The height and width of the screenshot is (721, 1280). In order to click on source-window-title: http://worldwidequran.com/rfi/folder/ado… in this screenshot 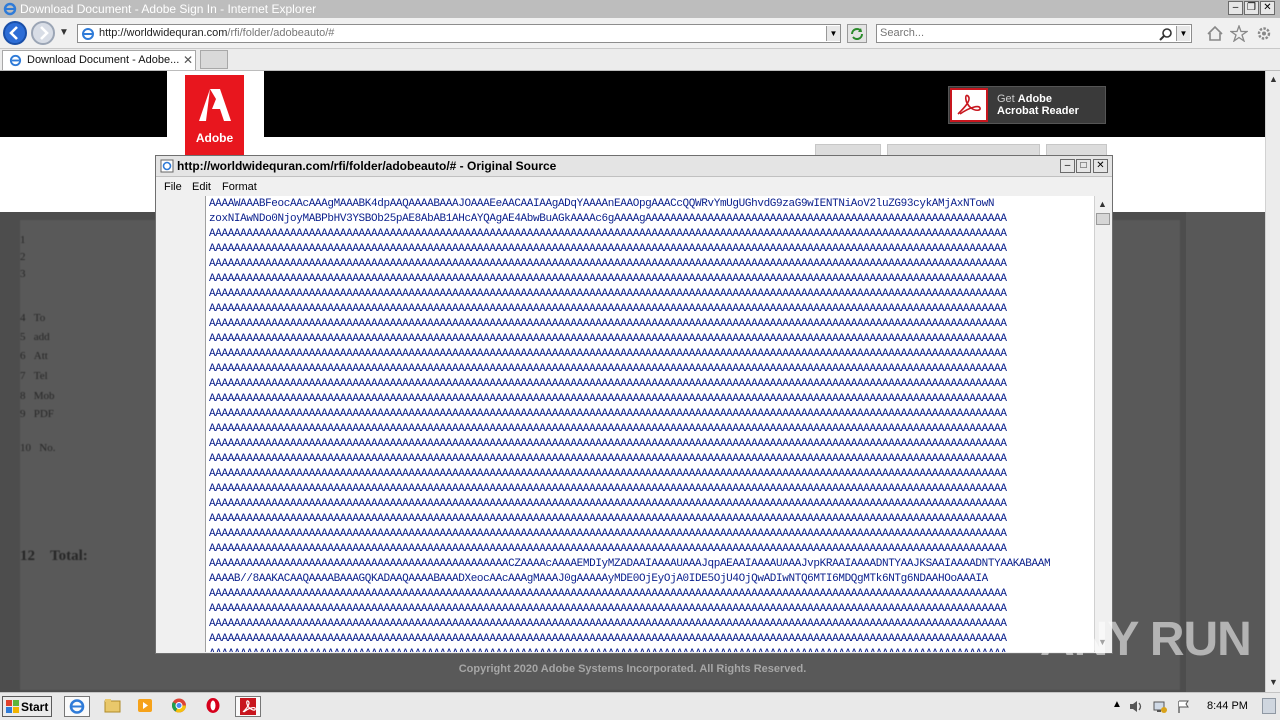, I will do `click(367, 166)`.